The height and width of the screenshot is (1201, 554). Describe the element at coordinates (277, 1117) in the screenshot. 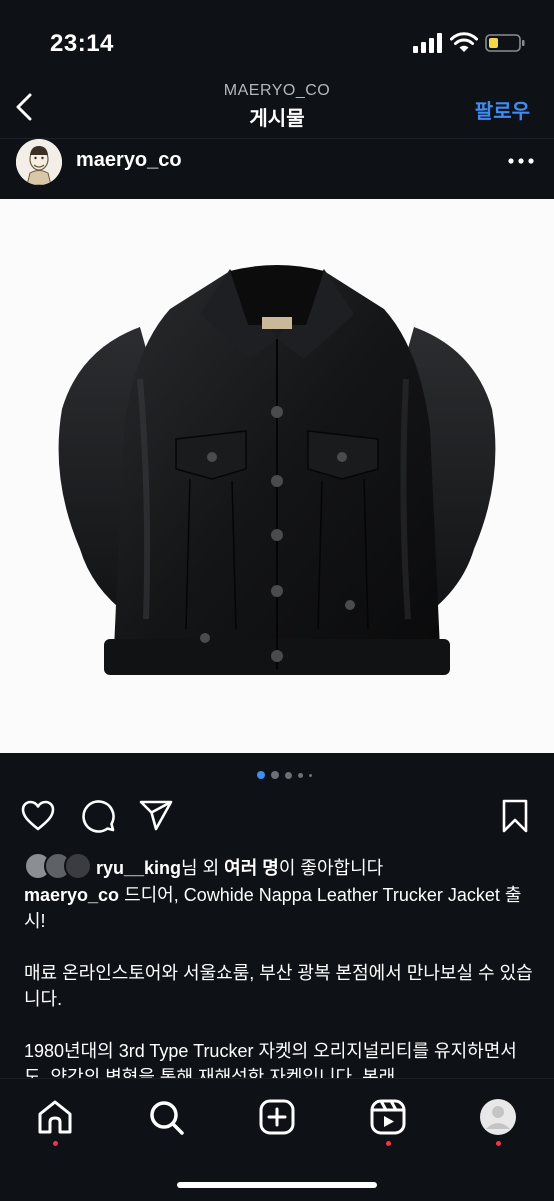

I see `create-icon` at that location.